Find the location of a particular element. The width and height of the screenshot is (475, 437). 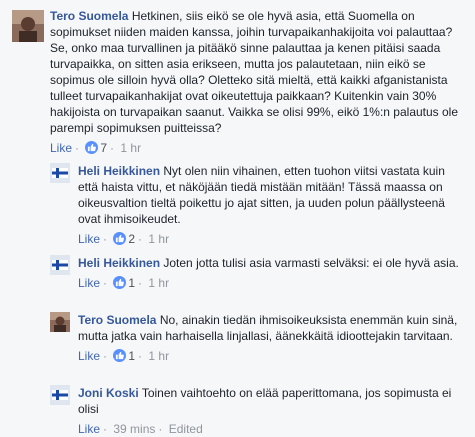

comment-actions: Like · 2 · 1 hr is located at coordinates (124, 239).